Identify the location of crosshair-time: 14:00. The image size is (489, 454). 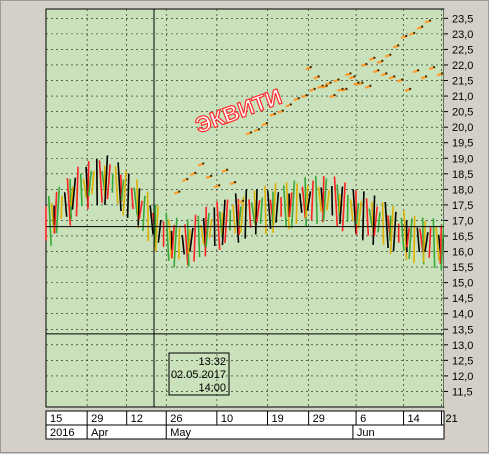
(212, 388).